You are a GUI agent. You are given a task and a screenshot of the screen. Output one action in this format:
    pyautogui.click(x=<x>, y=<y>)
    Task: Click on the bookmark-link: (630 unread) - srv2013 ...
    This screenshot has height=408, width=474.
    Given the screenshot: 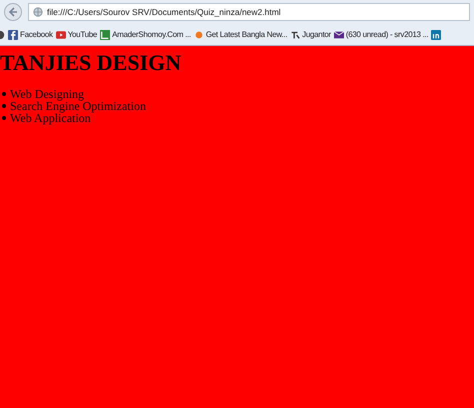 What is the action you would take?
    pyautogui.click(x=381, y=34)
    